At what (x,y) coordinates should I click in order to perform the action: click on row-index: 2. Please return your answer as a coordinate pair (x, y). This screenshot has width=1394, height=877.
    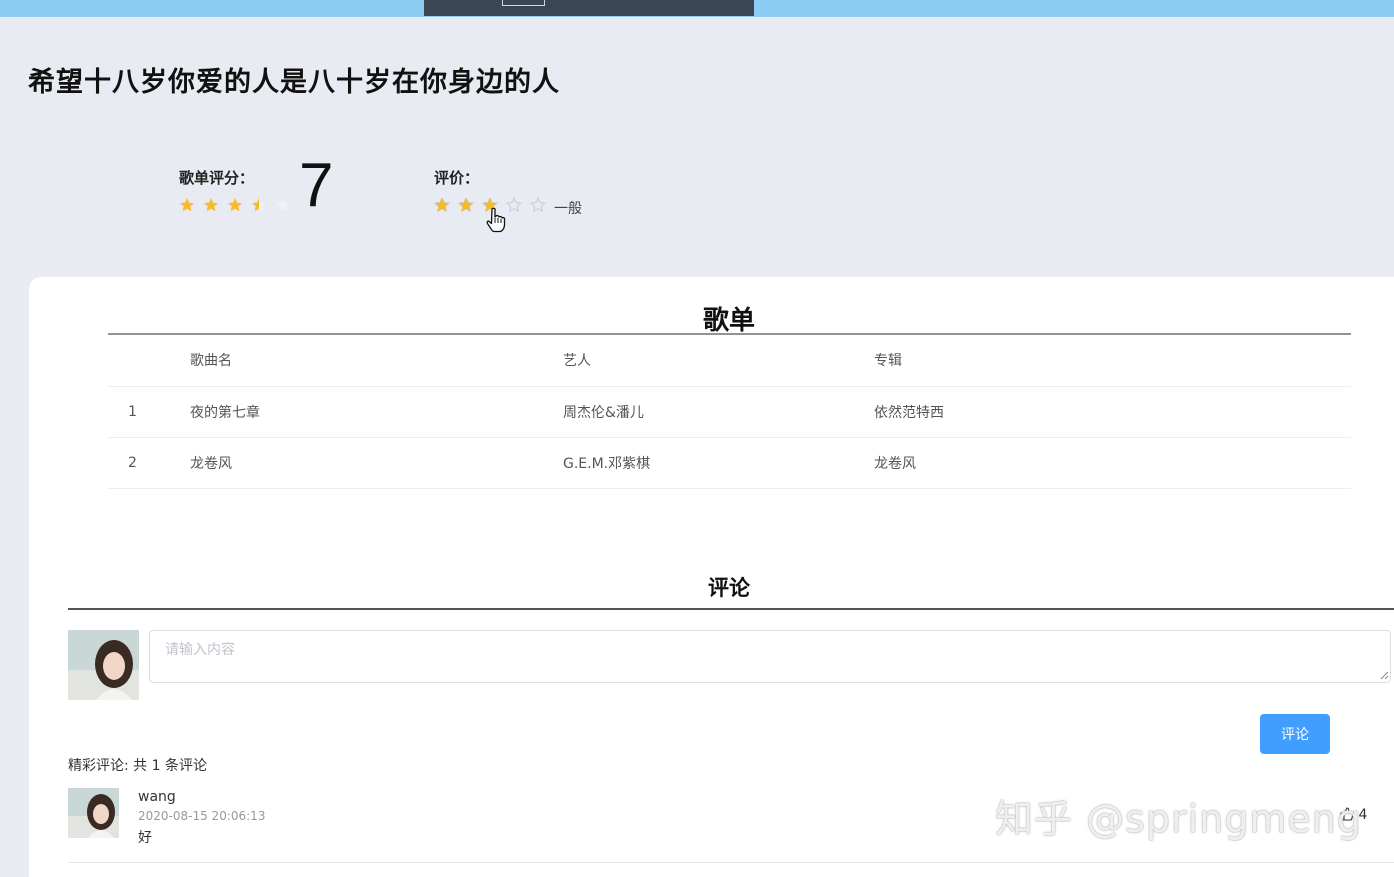
    Looking at the image, I should click on (149, 463).